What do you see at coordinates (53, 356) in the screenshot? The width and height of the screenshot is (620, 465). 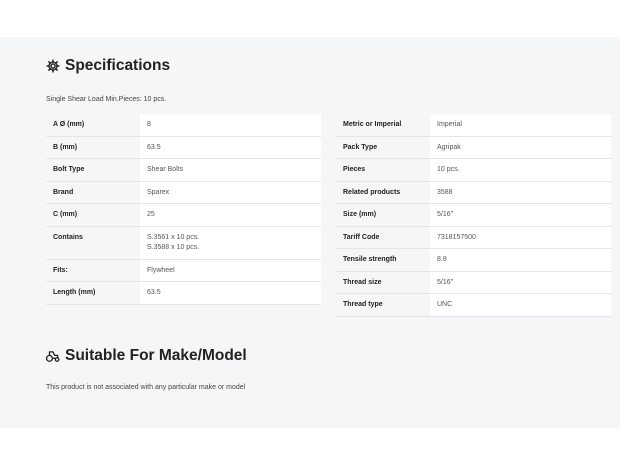 I see `tractor-icon` at bounding box center [53, 356].